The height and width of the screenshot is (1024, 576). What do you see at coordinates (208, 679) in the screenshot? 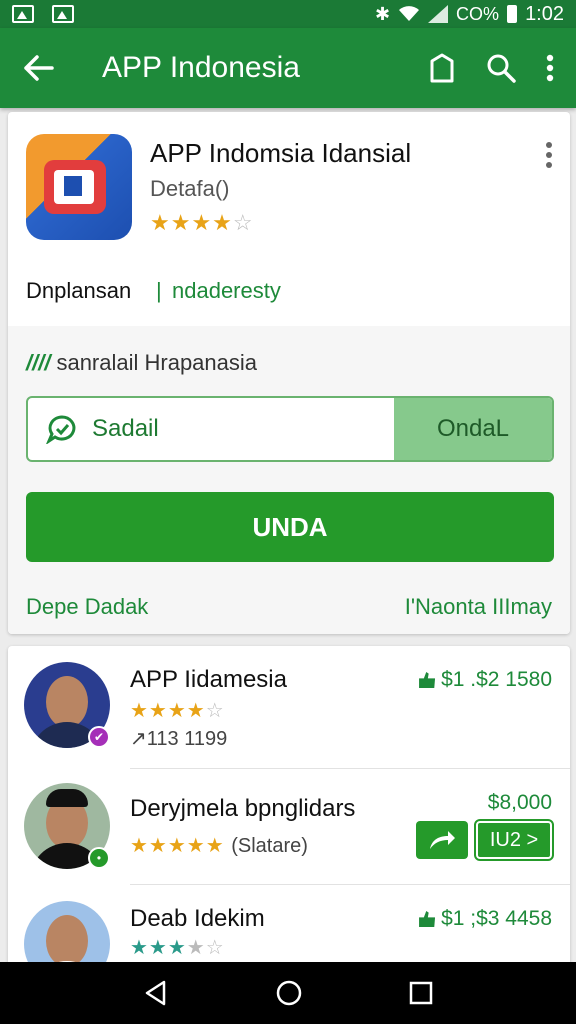
I see `list-item-title: APP Iidamesia` at bounding box center [208, 679].